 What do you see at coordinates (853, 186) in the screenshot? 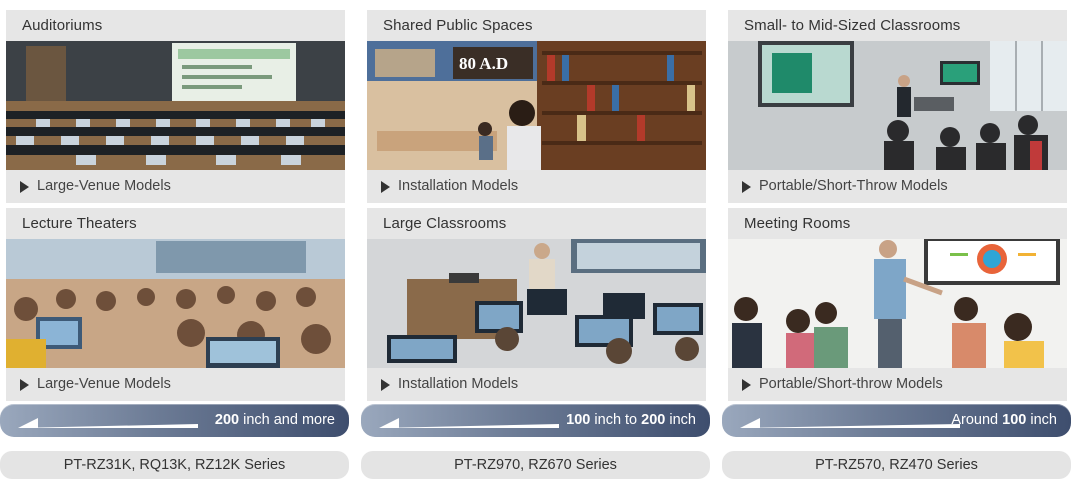
I see `link-label: Portable/Short-Throw Models` at bounding box center [853, 186].